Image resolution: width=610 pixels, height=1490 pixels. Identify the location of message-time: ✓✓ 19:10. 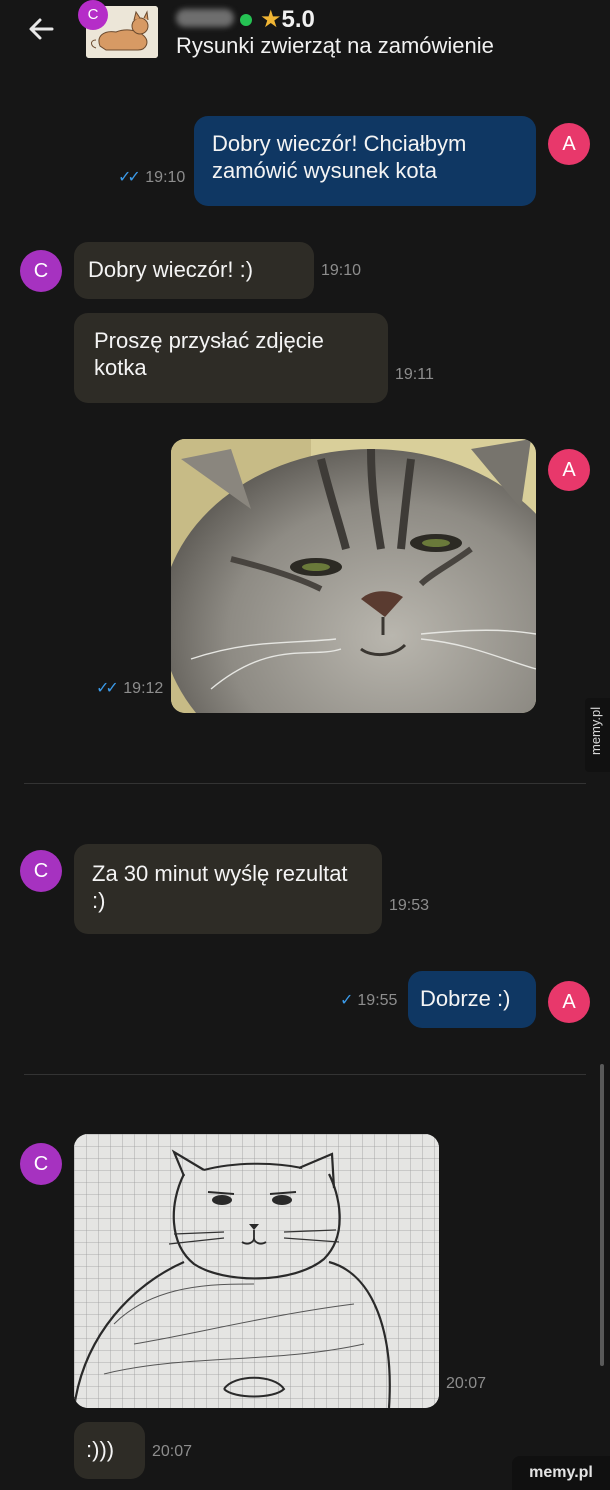
(152, 177).